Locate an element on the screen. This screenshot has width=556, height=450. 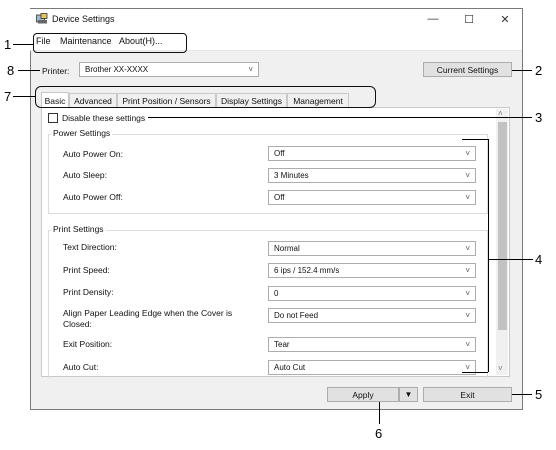
print-speed-value: 6 ips / 152.4 mm/s is located at coordinates (307, 270).